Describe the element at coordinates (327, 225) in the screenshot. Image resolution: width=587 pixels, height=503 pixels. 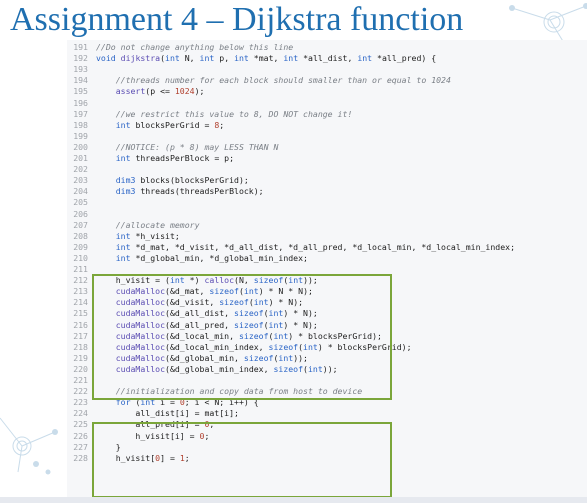
I see `code-line: 207 //allocate memory` at that location.